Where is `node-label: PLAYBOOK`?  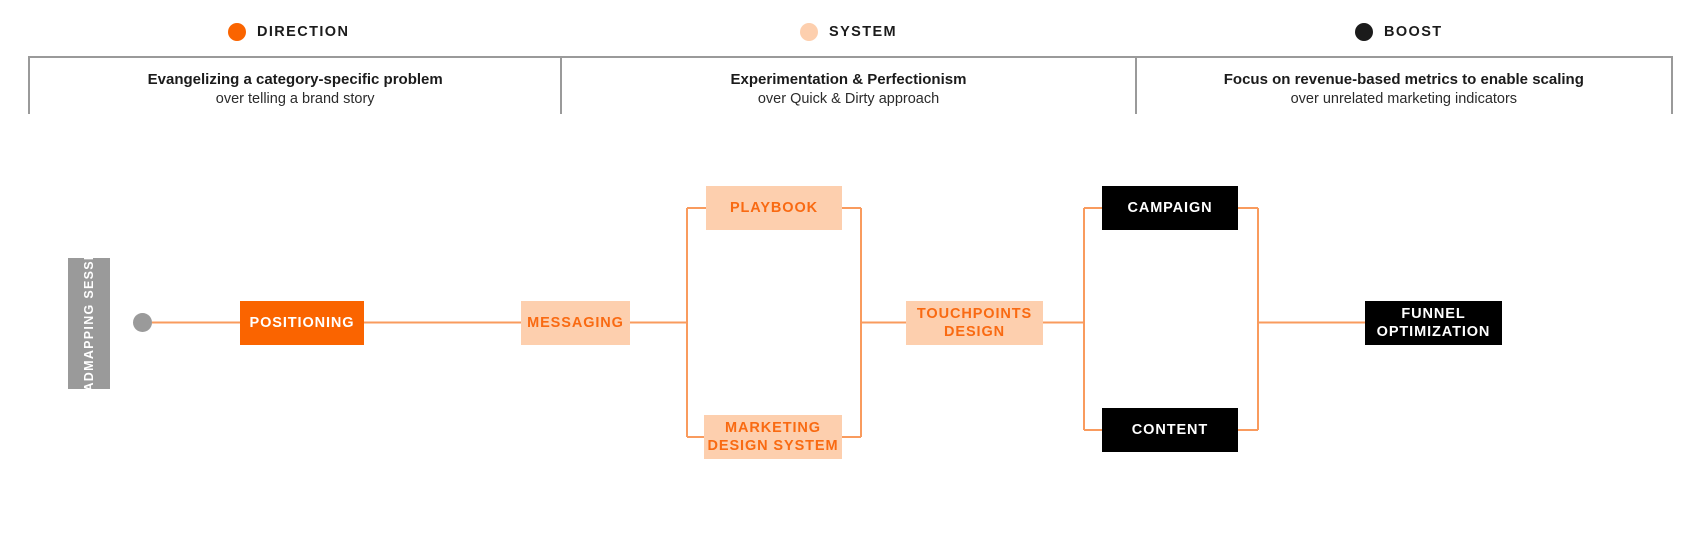
node-label: PLAYBOOK is located at coordinates (774, 207).